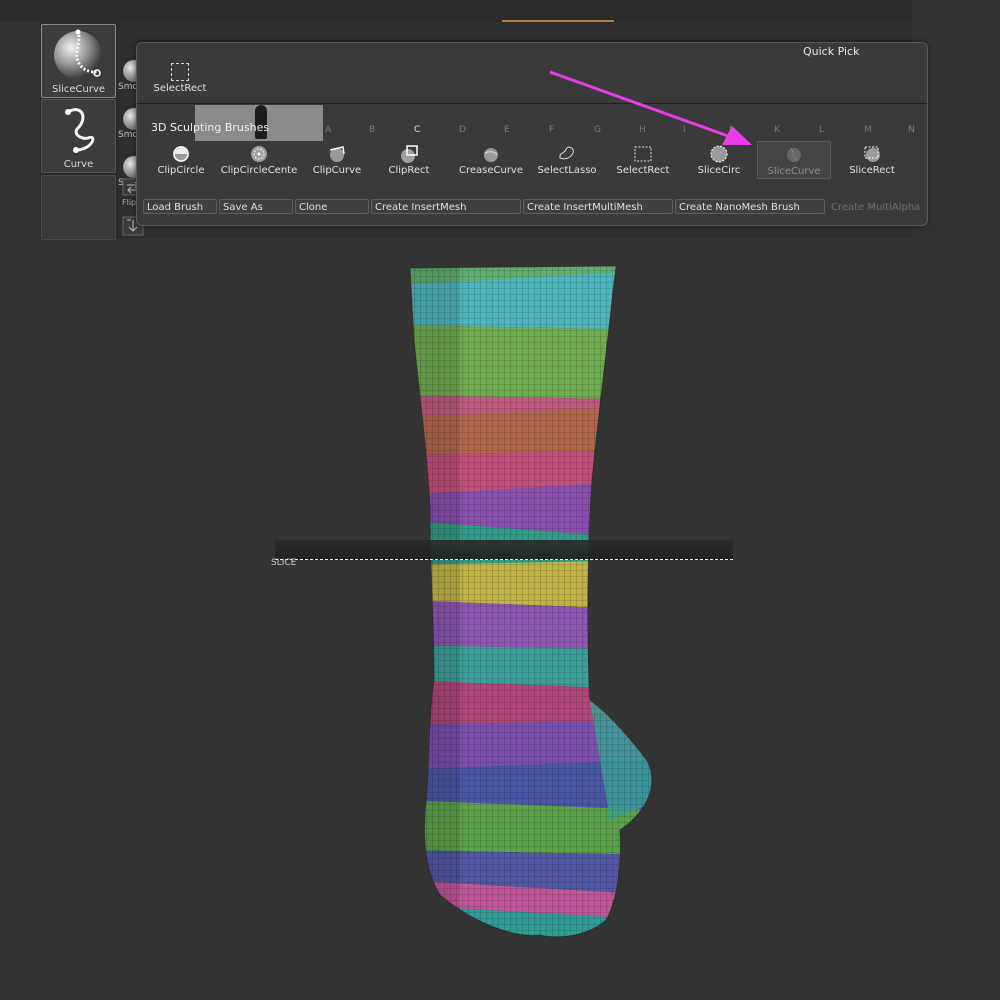 The width and height of the screenshot is (1000, 1000). Describe the element at coordinates (284, 563) in the screenshot. I see `slice-label: SLICE` at that location.